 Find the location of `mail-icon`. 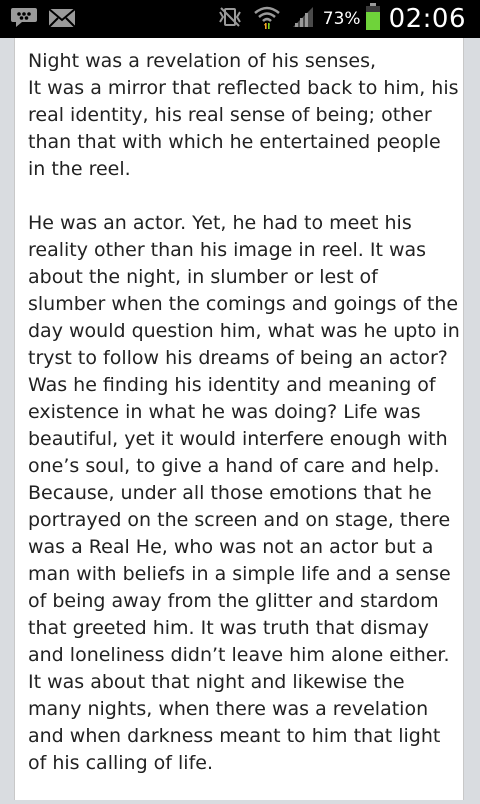

mail-icon is located at coordinates (62, 20).